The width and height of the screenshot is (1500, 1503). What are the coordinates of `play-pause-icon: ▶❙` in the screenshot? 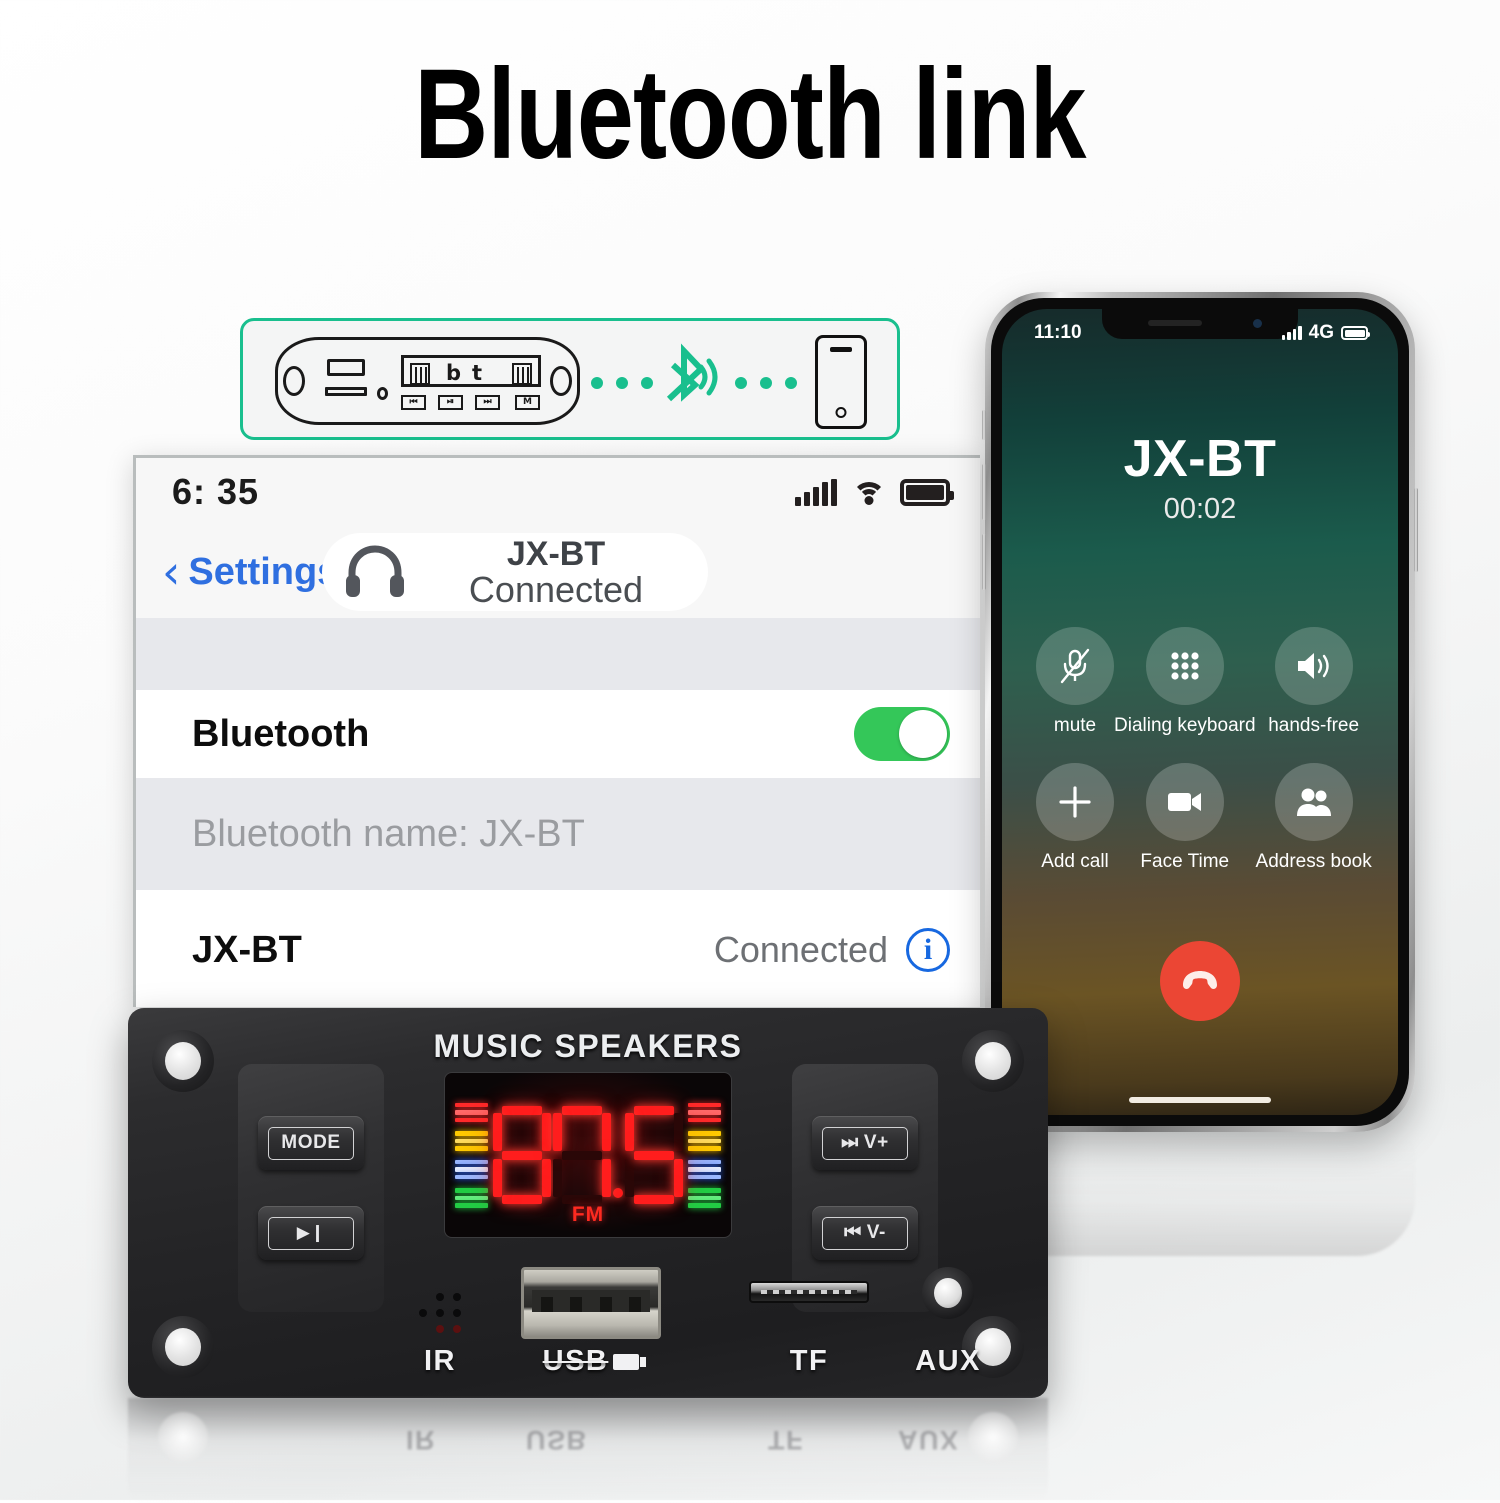 It's located at (311, 1233).